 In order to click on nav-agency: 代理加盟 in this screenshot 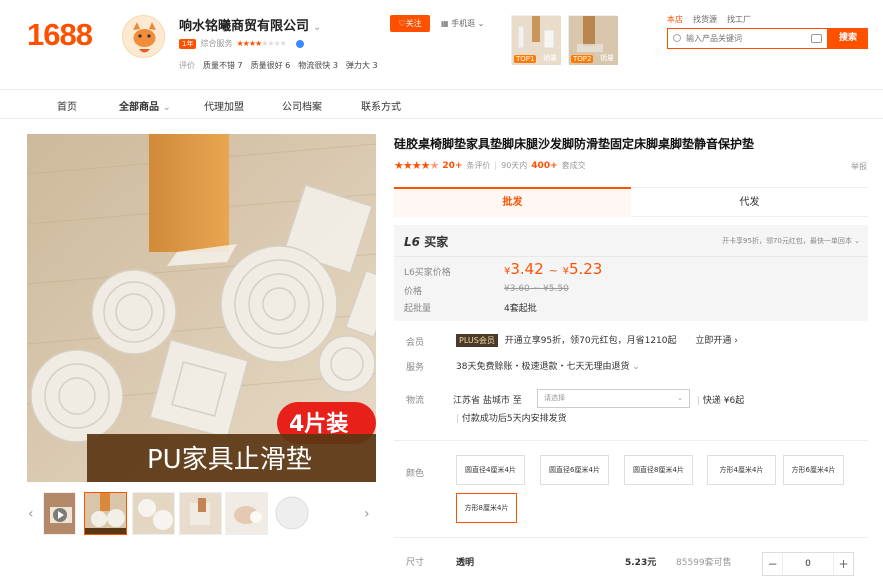, I will do `click(224, 105)`.